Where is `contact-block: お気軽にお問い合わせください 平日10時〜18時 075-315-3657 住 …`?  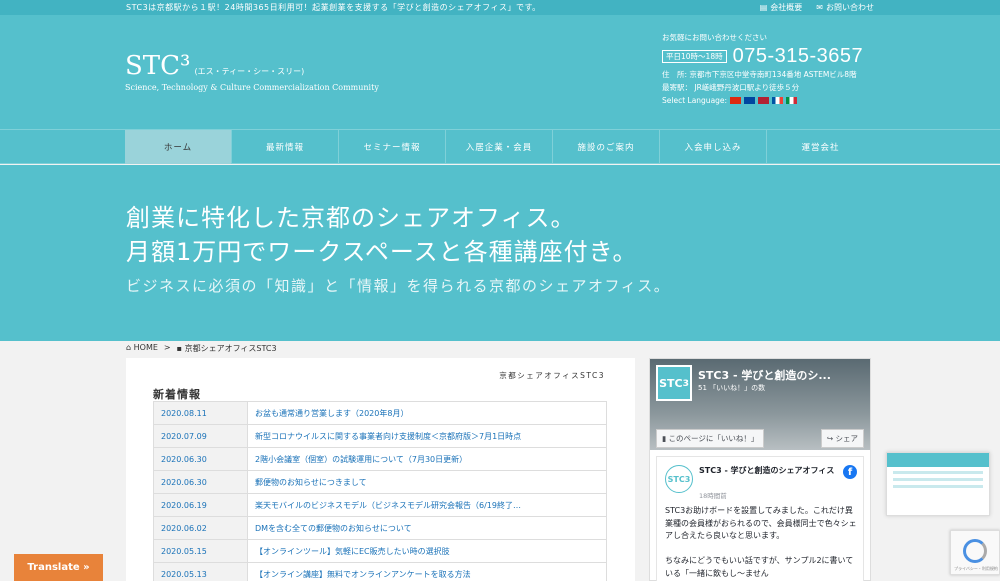 contact-block: お気軽にお問い合わせください 平日10時〜18時 075-315-3657 住 … is located at coordinates (772, 69).